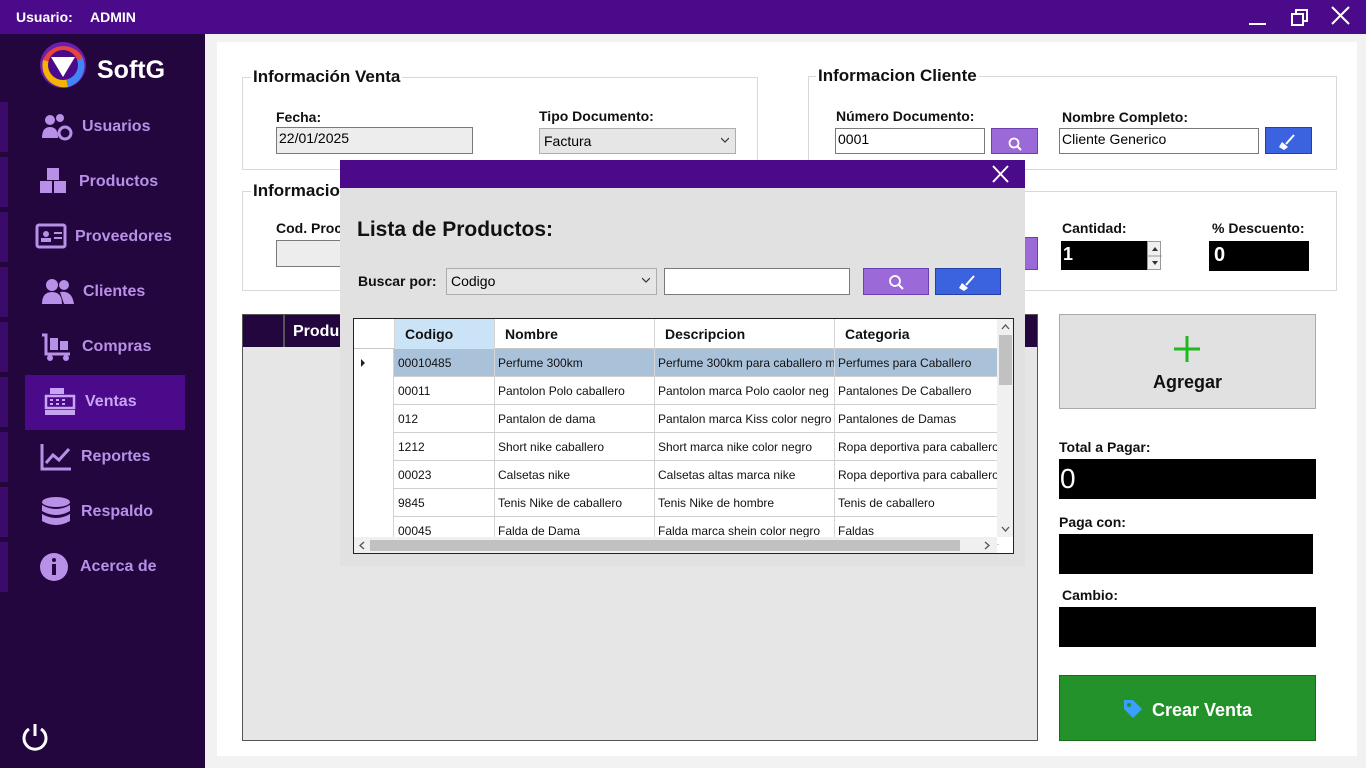  What do you see at coordinates (568, 141) in the screenshot?
I see `tipo-documento-value: Factura` at bounding box center [568, 141].